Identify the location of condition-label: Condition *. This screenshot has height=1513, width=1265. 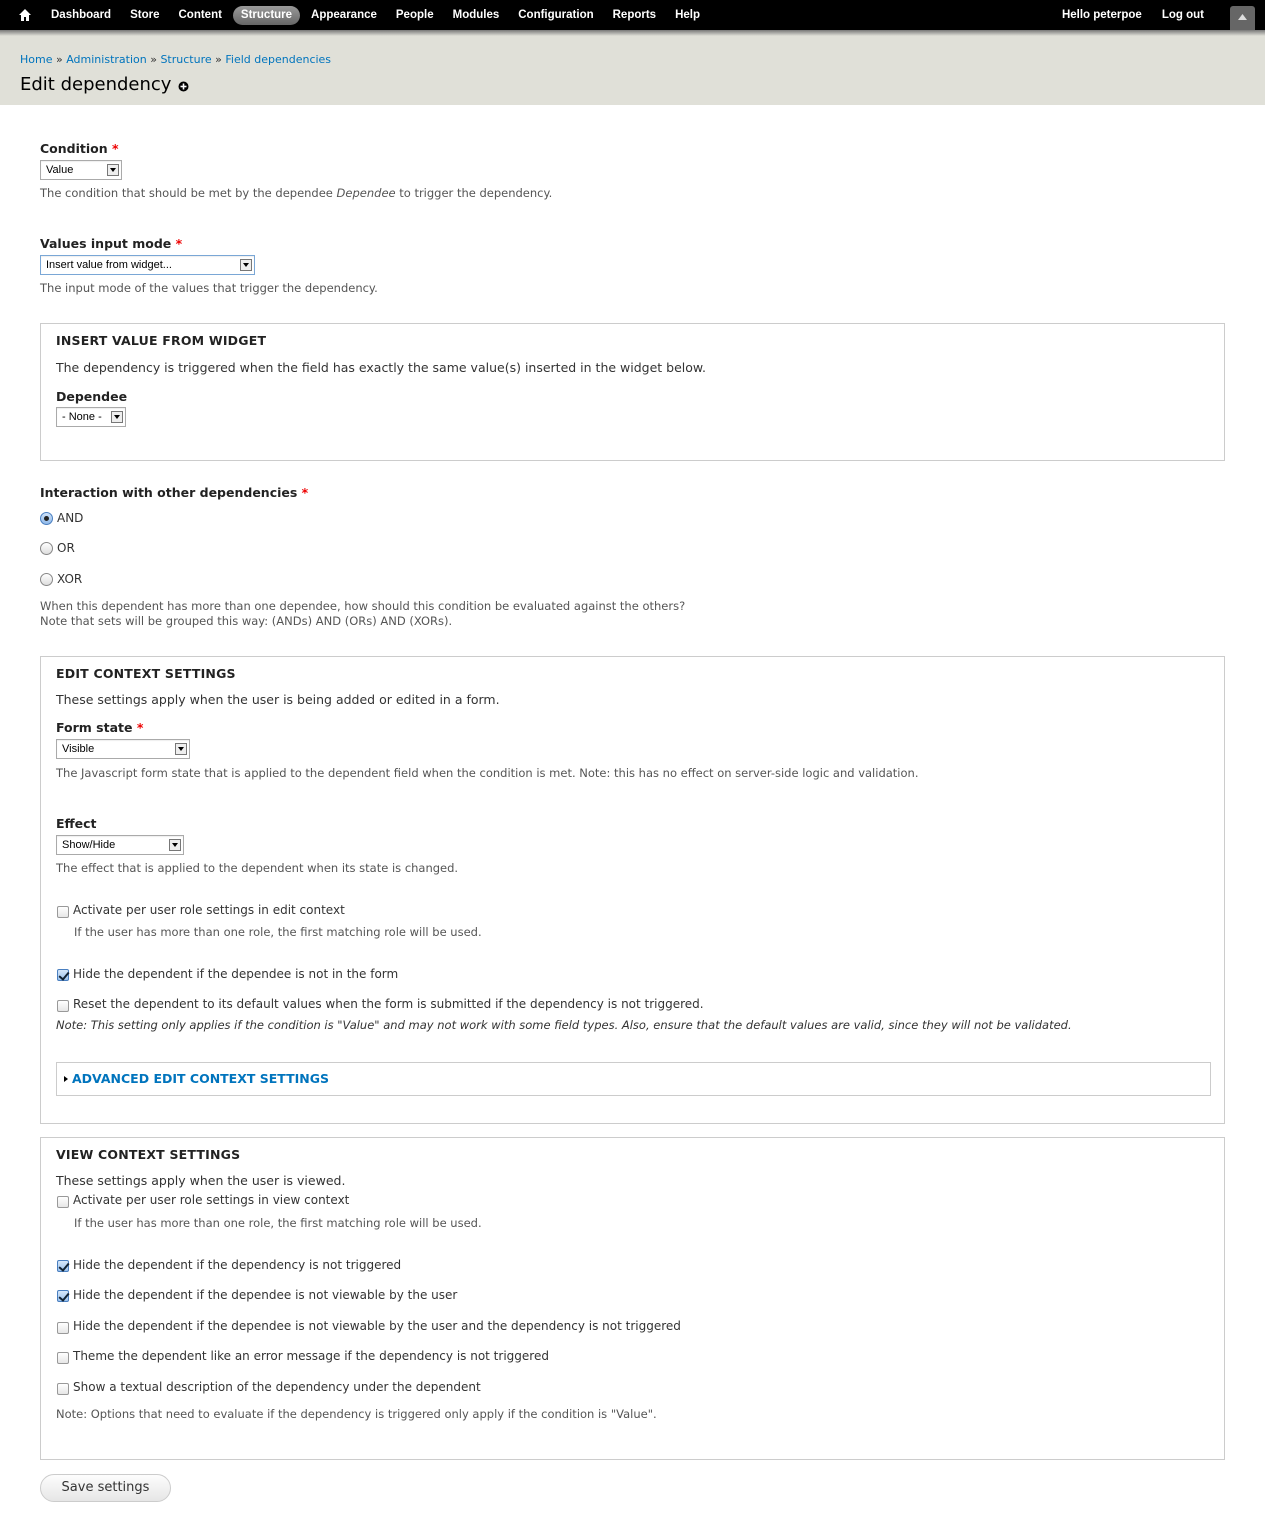
(79, 148).